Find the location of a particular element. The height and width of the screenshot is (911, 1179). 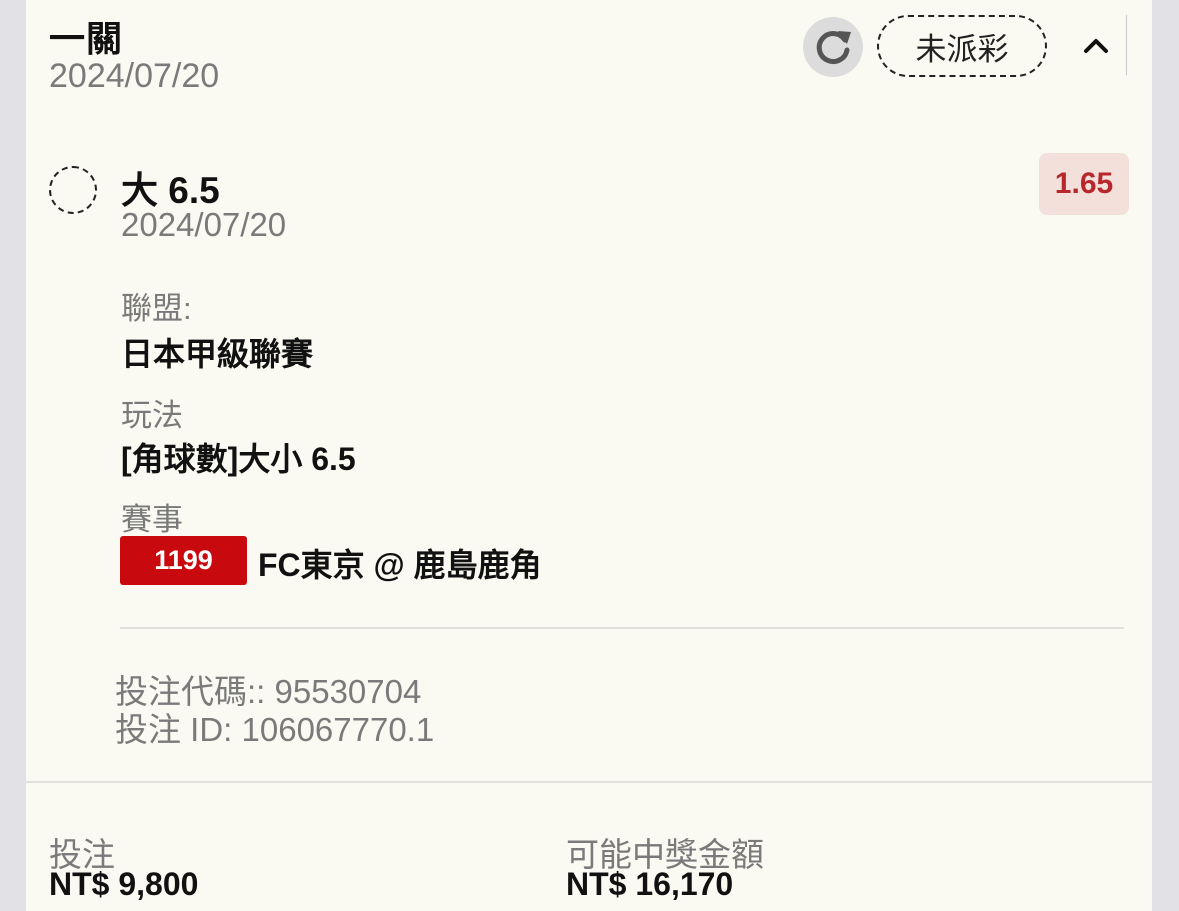

potential-payout-value: NT$ 16,170 is located at coordinates (650, 884).